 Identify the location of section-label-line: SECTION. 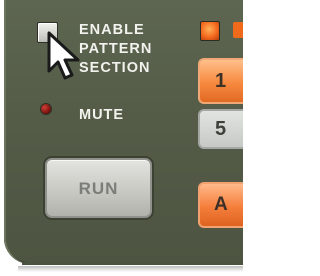
(115, 68).